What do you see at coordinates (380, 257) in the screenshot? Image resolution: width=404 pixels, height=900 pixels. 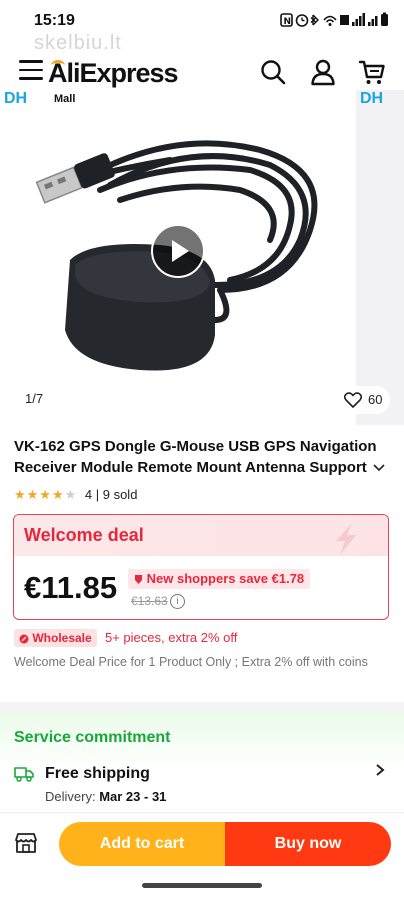 I see `next-image-preview` at bounding box center [380, 257].